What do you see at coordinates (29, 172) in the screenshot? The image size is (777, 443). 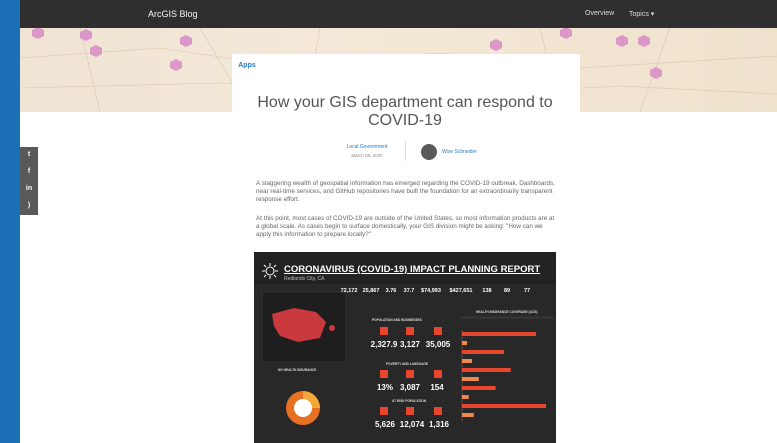 I see `facebook-icon: f` at bounding box center [29, 172].